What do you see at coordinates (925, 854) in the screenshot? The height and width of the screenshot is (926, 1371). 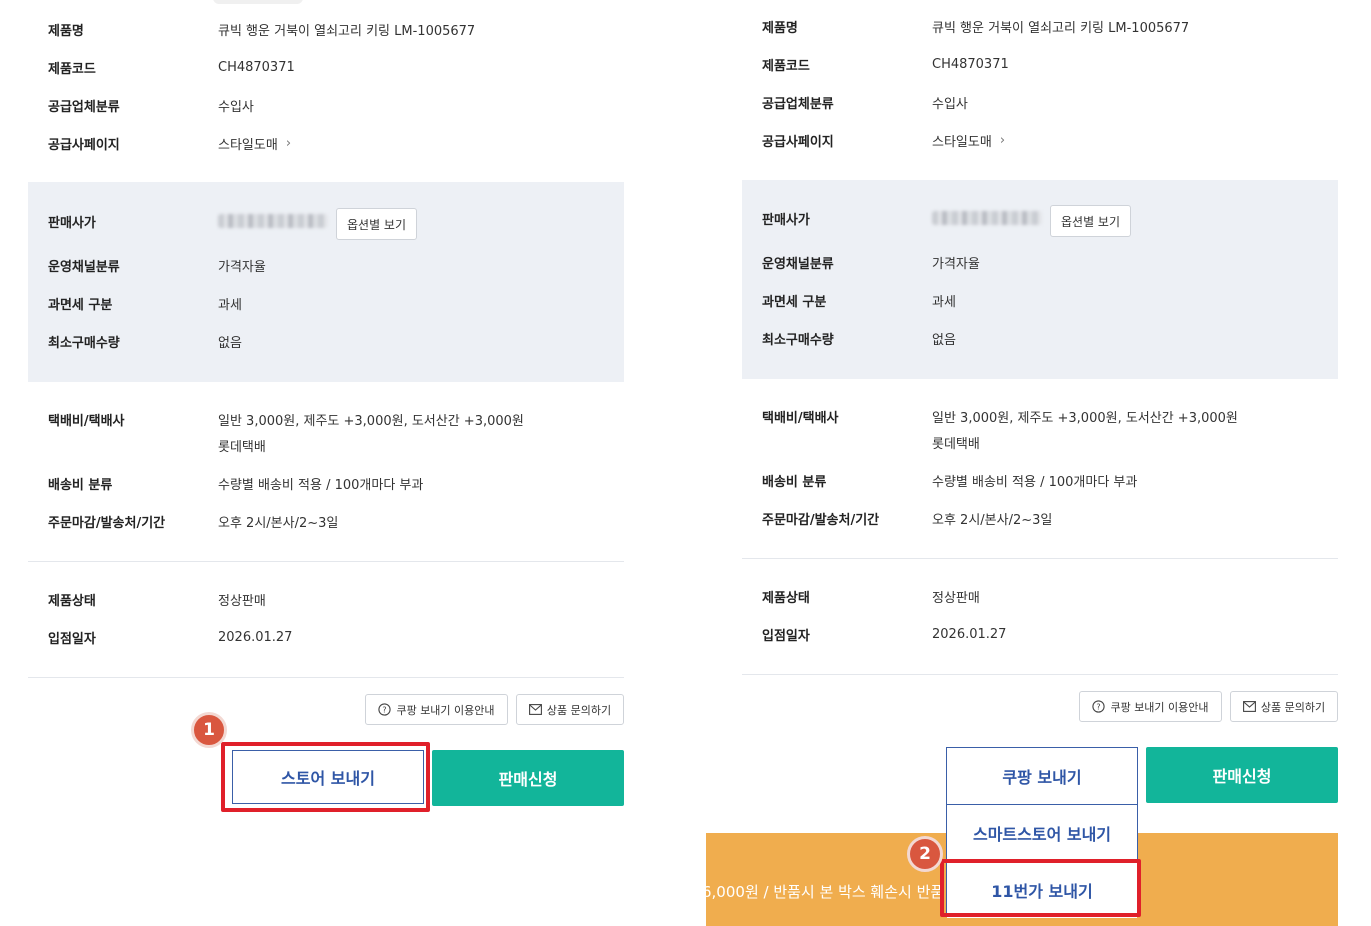 I see `step-badge-2: 2` at bounding box center [925, 854].